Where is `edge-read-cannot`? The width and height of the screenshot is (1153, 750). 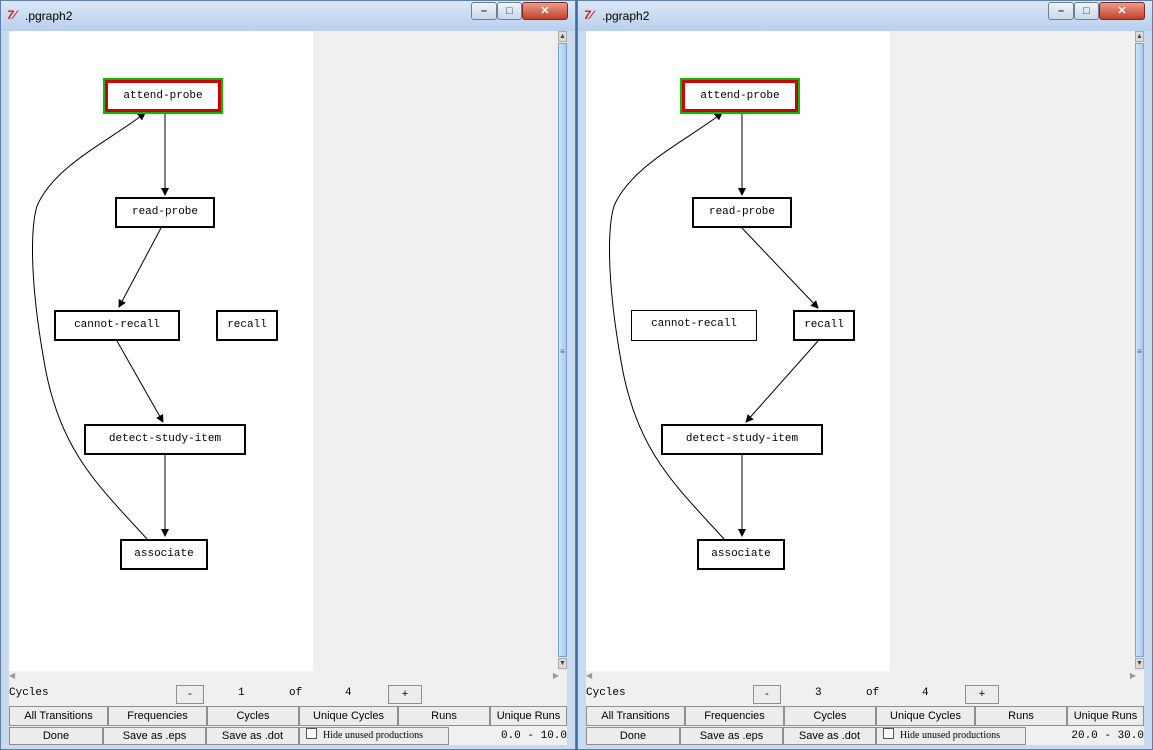 edge-read-cannot is located at coordinates (140, 267).